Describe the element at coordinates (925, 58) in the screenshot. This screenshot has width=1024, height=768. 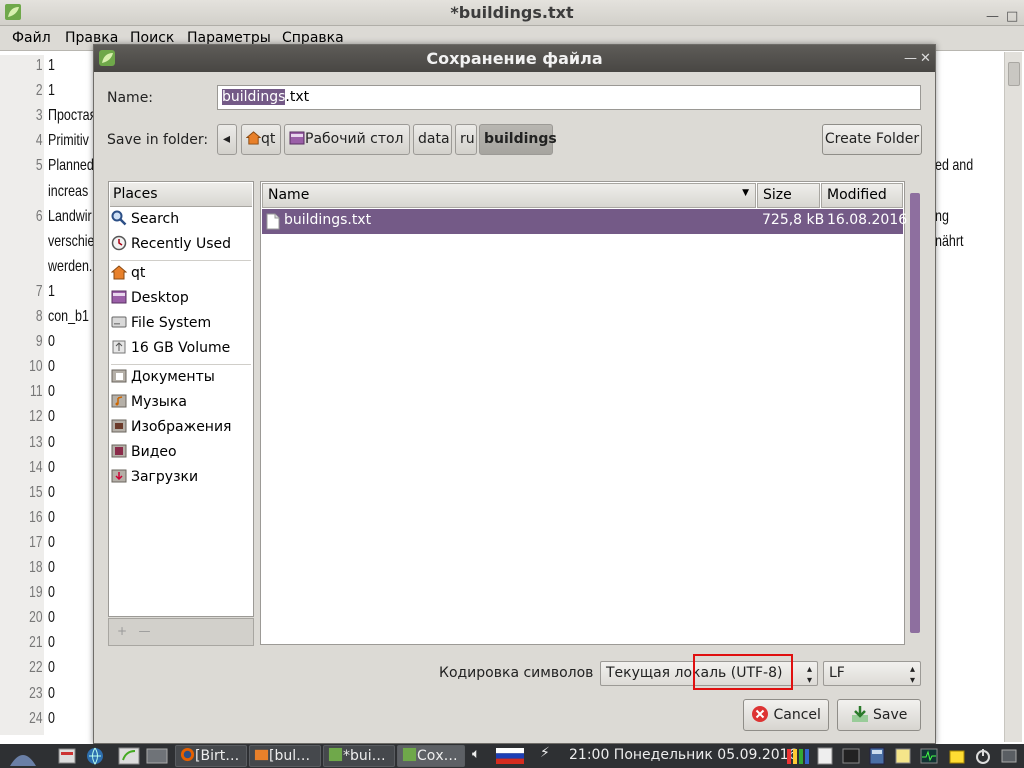
I see `dialog-close-icon: ✕` at that location.